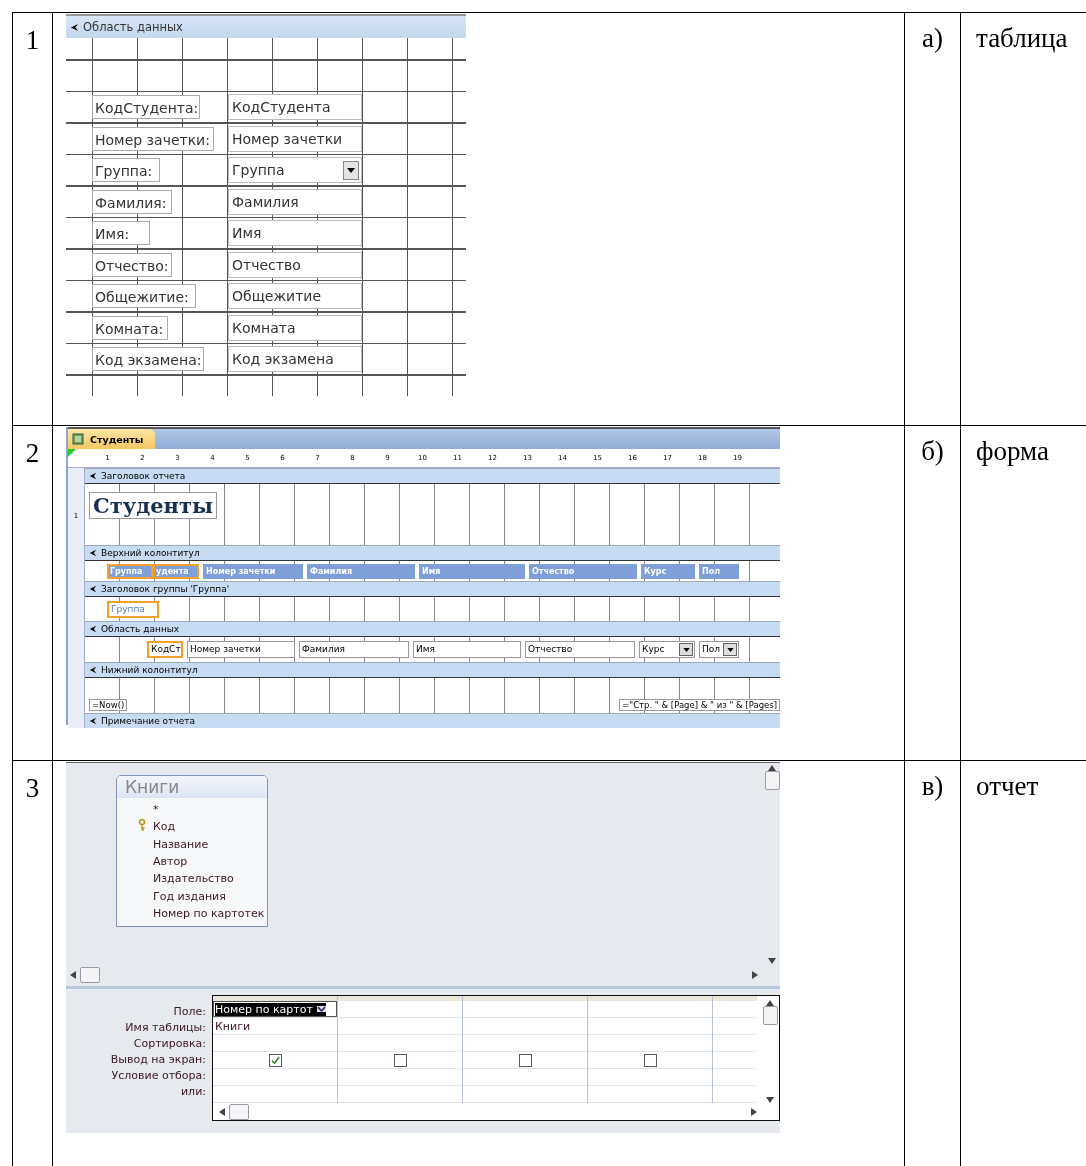 Image resolution: width=1086 pixels, height=1166 pixels. What do you see at coordinates (143, 476) in the screenshot?
I see `section-title: Заголовок отчета` at bounding box center [143, 476].